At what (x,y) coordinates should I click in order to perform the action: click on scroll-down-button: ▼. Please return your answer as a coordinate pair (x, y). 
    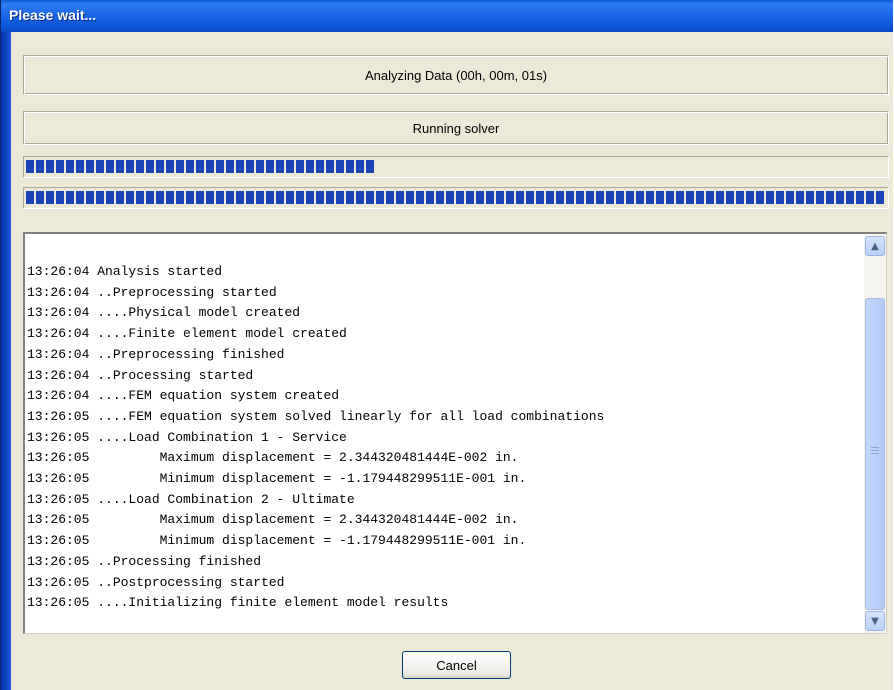
    Looking at the image, I should click on (875, 621).